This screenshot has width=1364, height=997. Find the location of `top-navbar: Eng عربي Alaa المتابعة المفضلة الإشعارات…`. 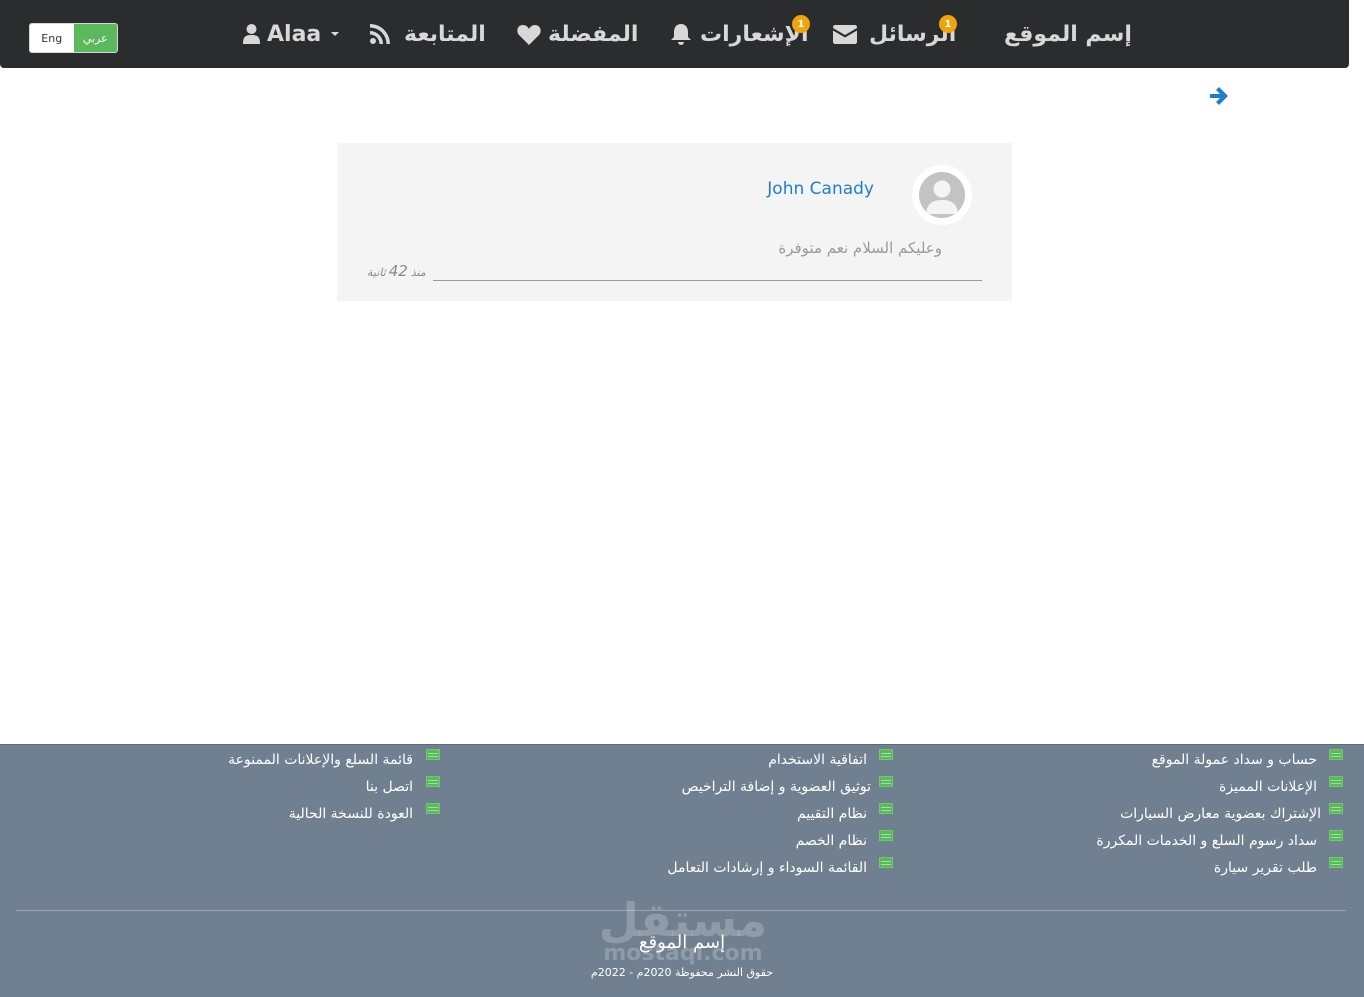

top-navbar: Eng عربي Alaa المتابعة المفضلة الإشعارات… is located at coordinates (674, 34).